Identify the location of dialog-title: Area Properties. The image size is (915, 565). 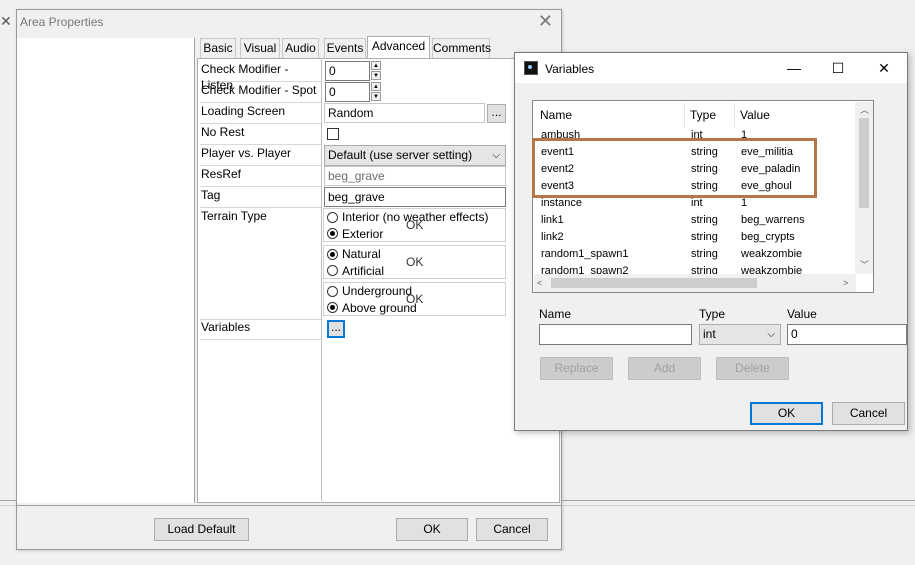
(62, 22).